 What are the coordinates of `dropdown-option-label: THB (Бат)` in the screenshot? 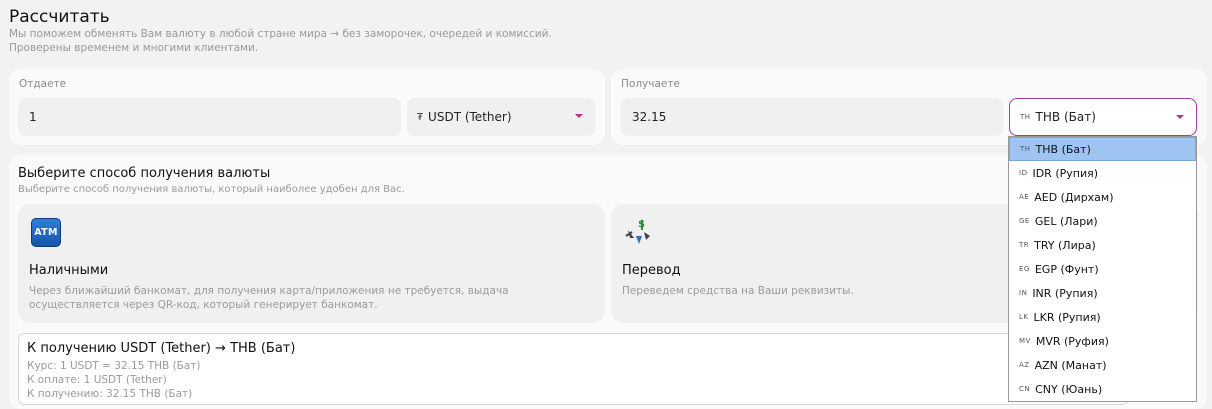 It's located at (1063, 149).